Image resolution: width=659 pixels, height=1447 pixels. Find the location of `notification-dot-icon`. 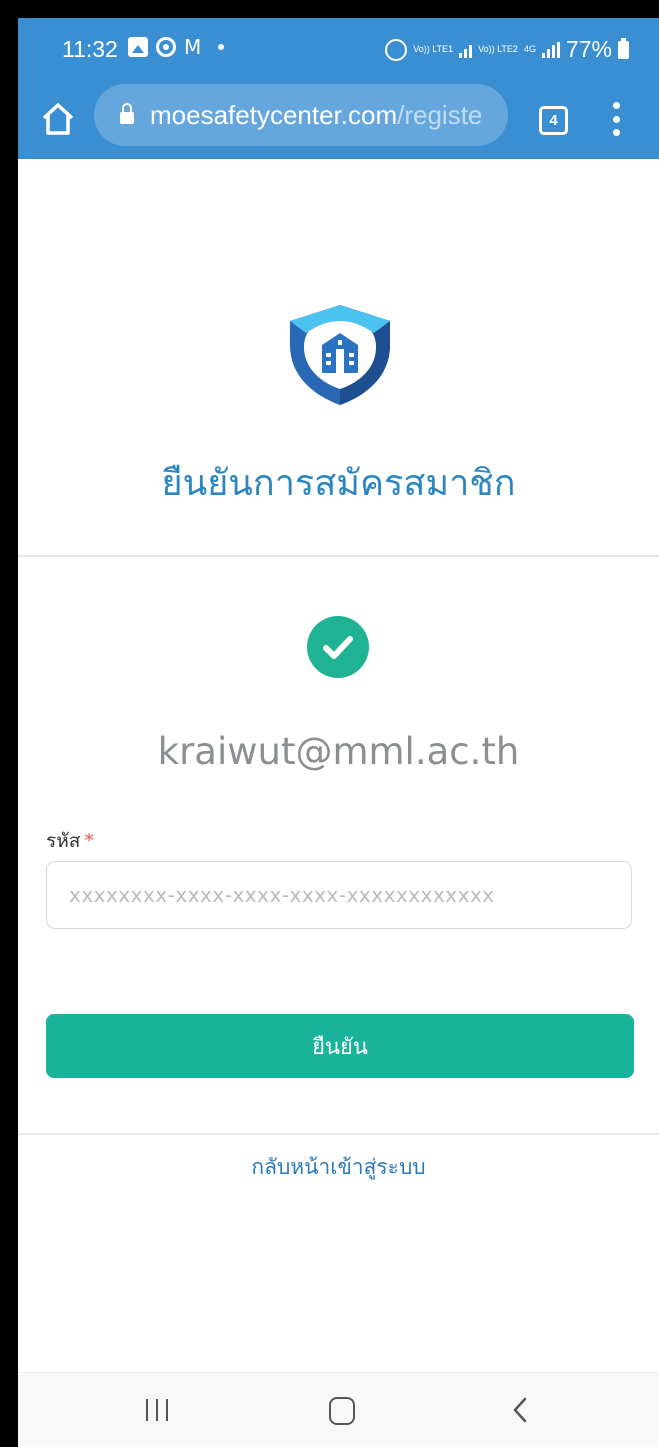

notification-dot-icon is located at coordinates (221, 47).